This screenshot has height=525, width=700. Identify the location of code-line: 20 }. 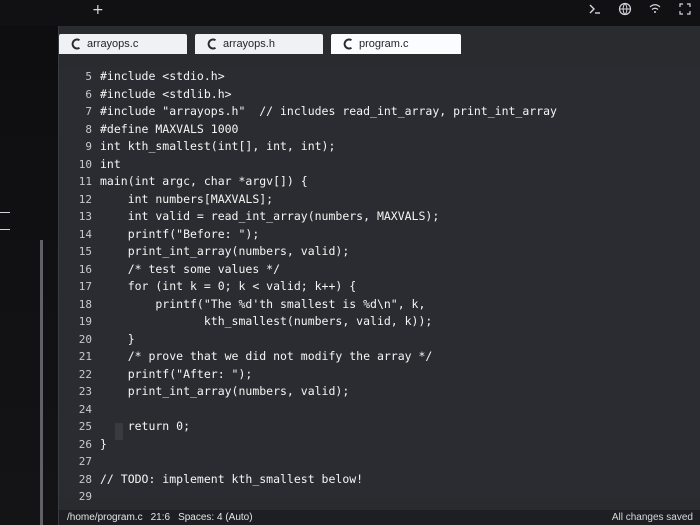
(379, 340).